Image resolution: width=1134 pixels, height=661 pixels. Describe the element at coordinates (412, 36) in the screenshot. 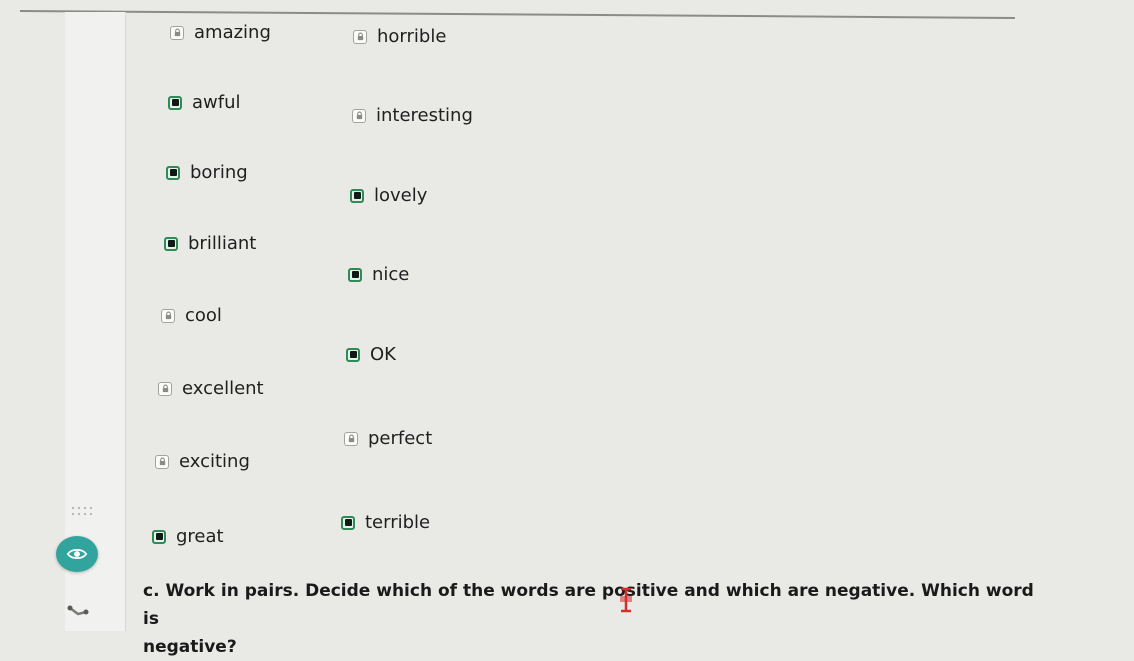

I see `word-label: horrible` at that location.